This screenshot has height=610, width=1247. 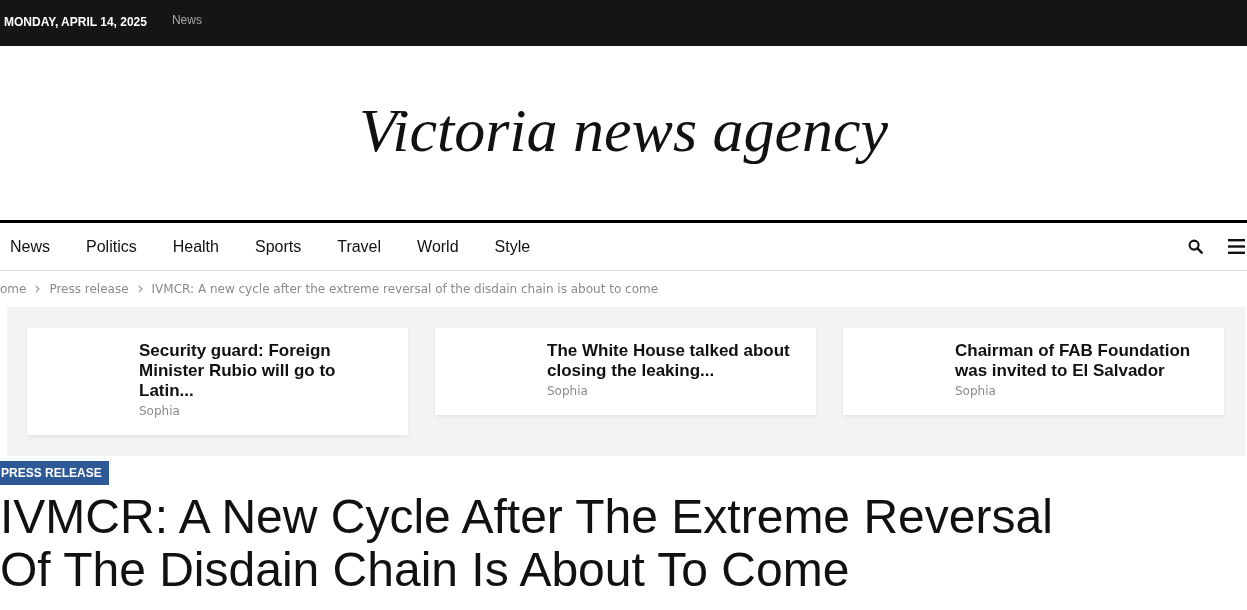 What do you see at coordinates (13, 289) in the screenshot?
I see `breadcrumb-link: ome` at bounding box center [13, 289].